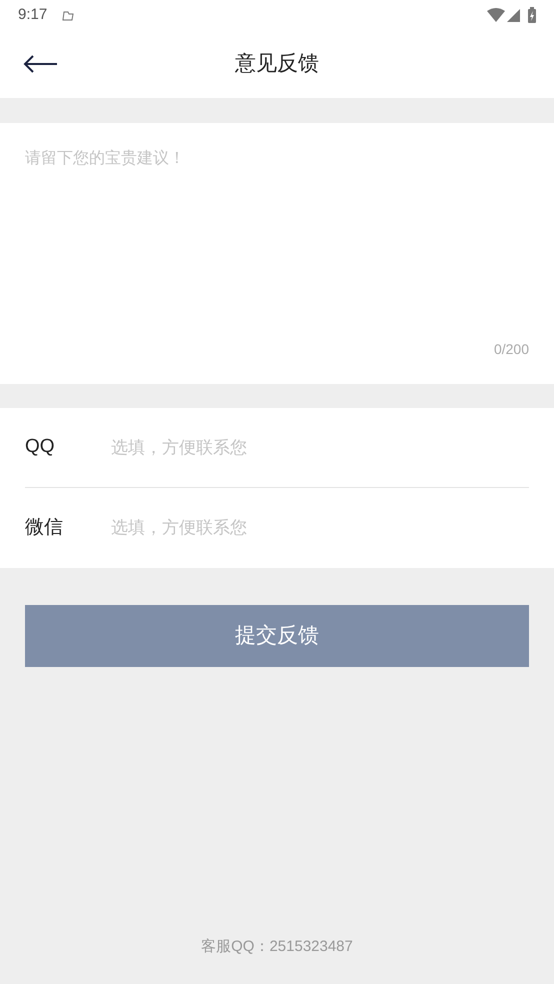 Image resolution: width=554 pixels, height=984 pixels. Describe the element at coordinates (277, 636) in the screenshot. I see `submit-button: 提交反馈` at that location.